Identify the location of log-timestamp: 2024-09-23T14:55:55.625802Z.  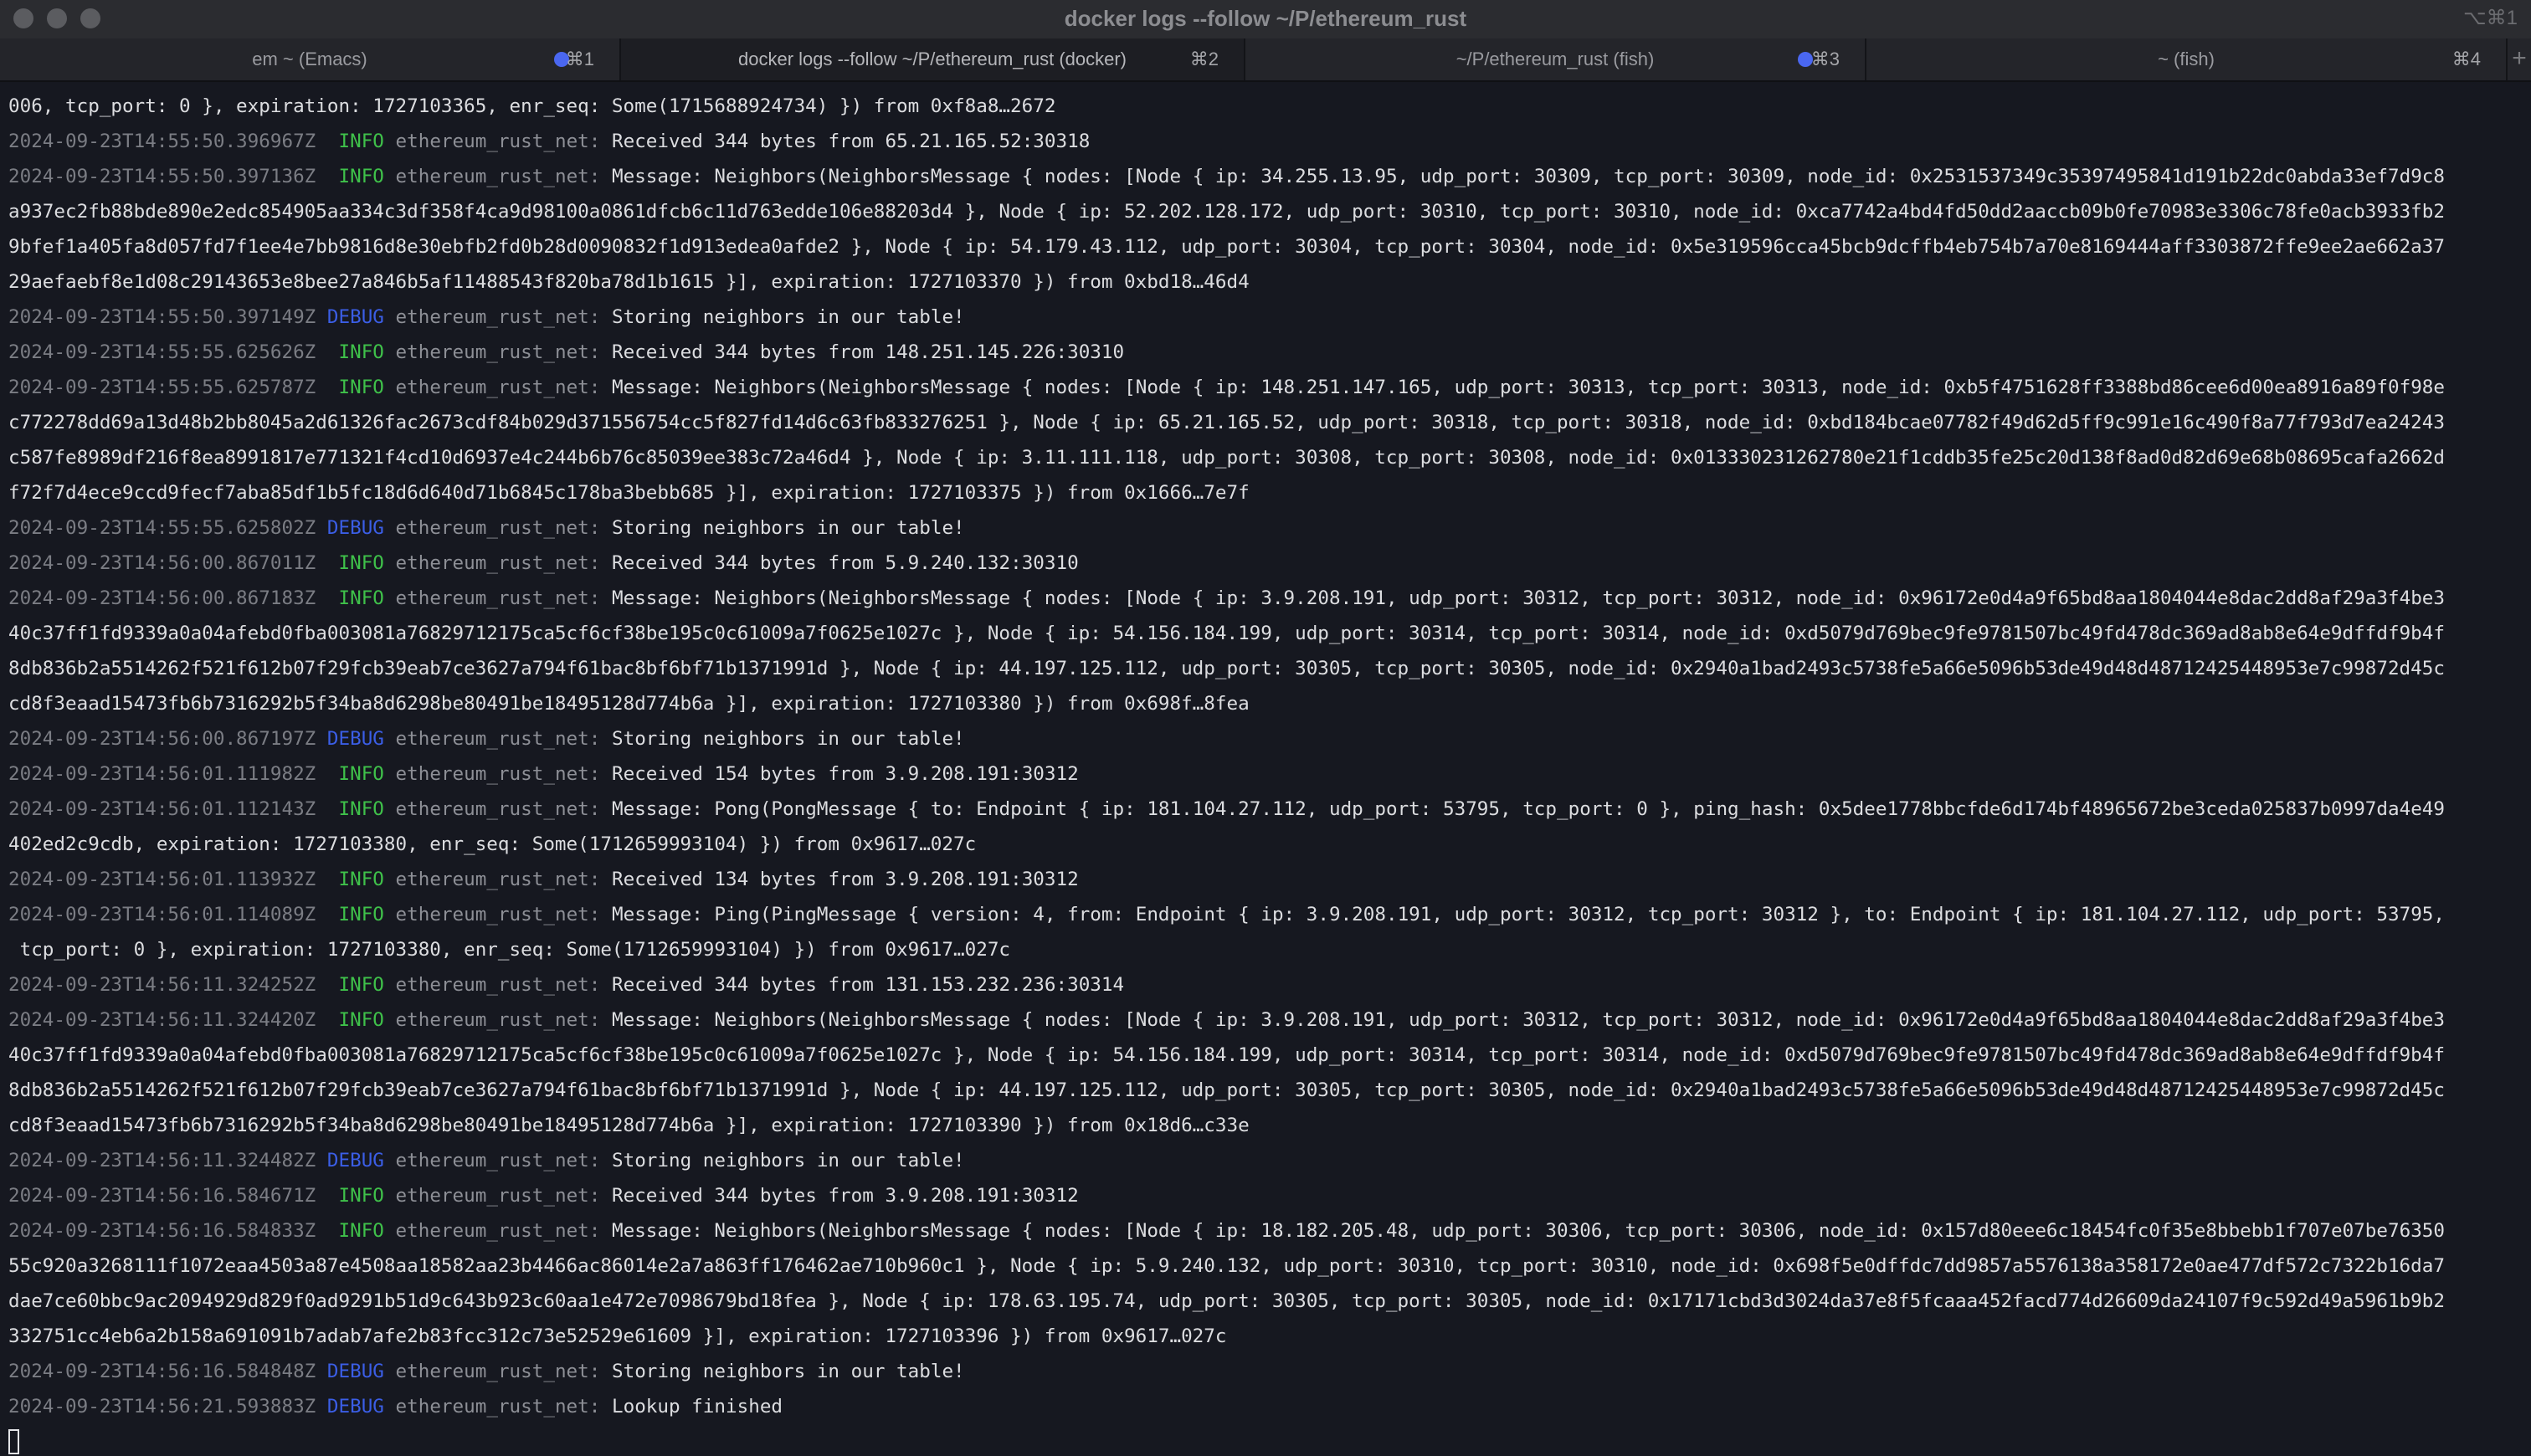
(162, 528).